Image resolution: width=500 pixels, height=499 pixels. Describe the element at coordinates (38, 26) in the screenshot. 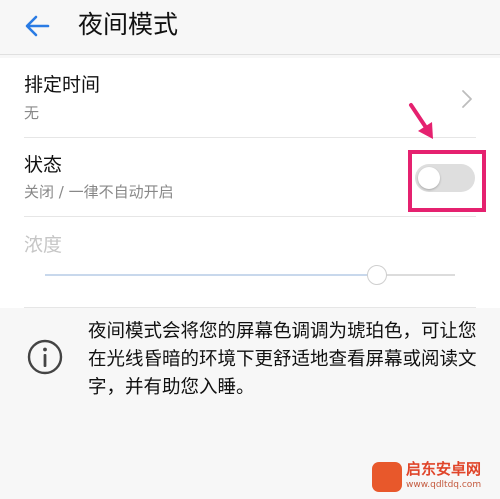

I see `back-arrow-icon` at that location.